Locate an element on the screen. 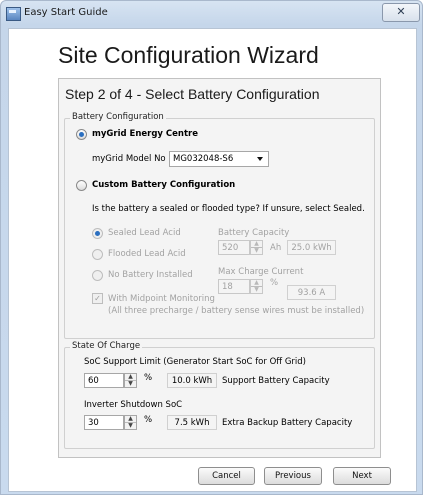 The height and width of the screenshot is (495, 423). mygrid-model-label: myGrid Model No is located at coordinates (129, 159).